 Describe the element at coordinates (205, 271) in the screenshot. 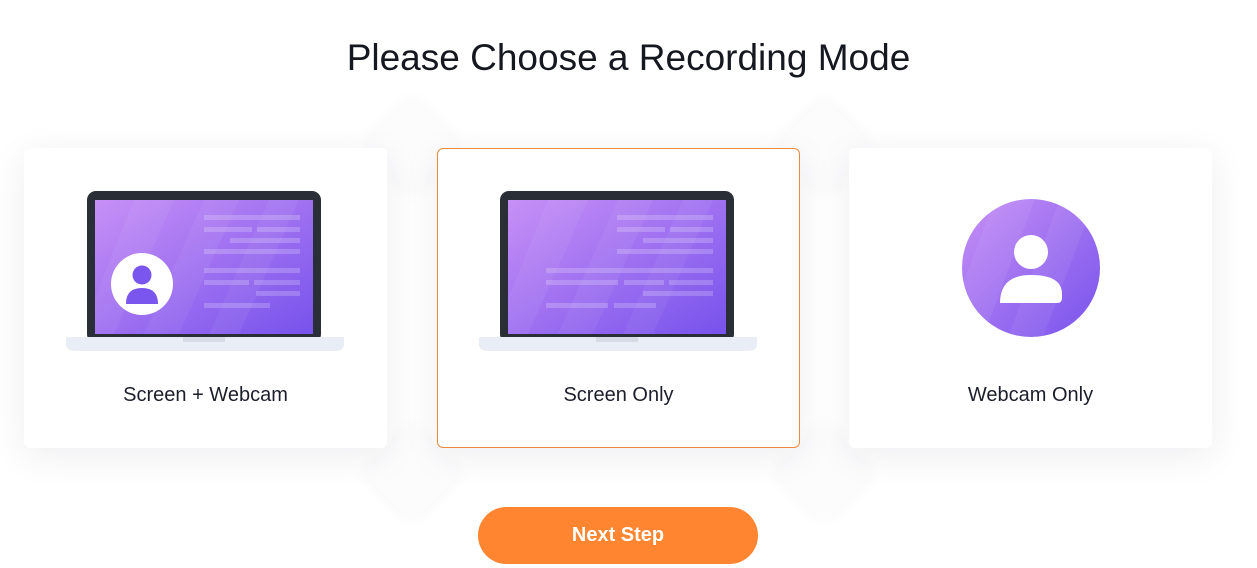

I see `laptop-with-webcam-icon` at that location.